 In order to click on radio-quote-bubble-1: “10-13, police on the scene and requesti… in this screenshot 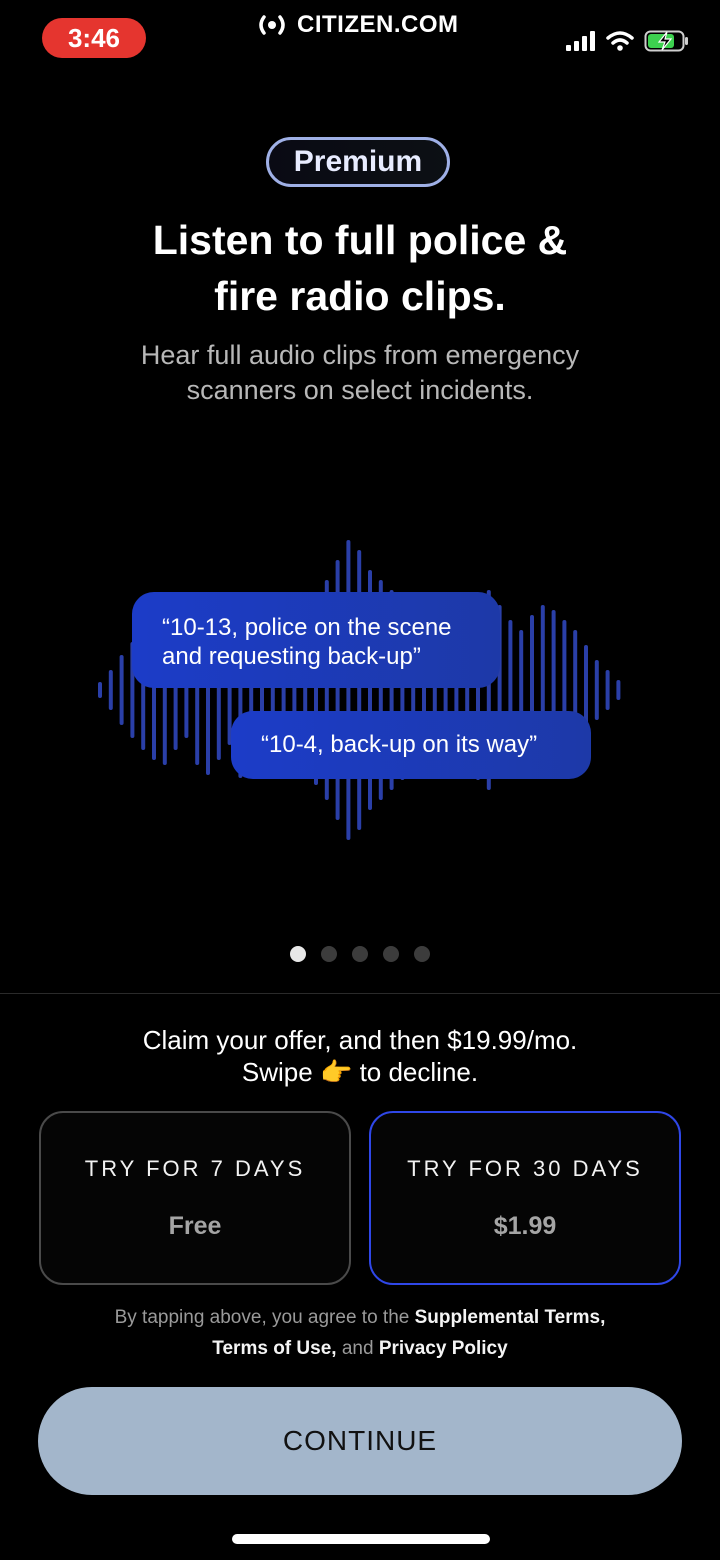, I will do `click(316, 640)`.